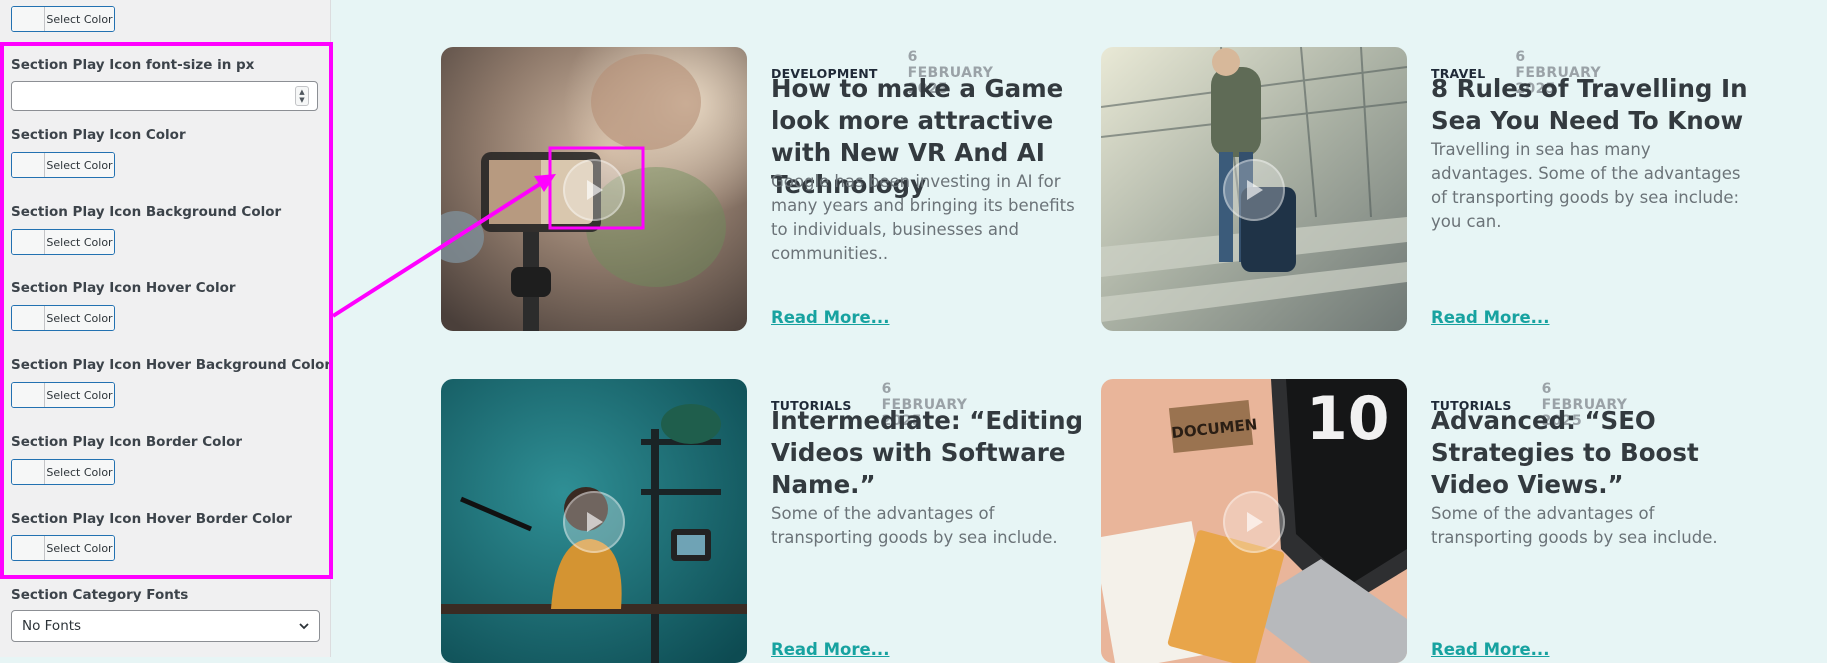 Image resolution: width=1827 pixels, height=663 pixels. What do you see at coordinates (98, 135) in the screenshot?
I see `play-icon-color-label: Section Play Icon Color` at bounding box center [98, 135].